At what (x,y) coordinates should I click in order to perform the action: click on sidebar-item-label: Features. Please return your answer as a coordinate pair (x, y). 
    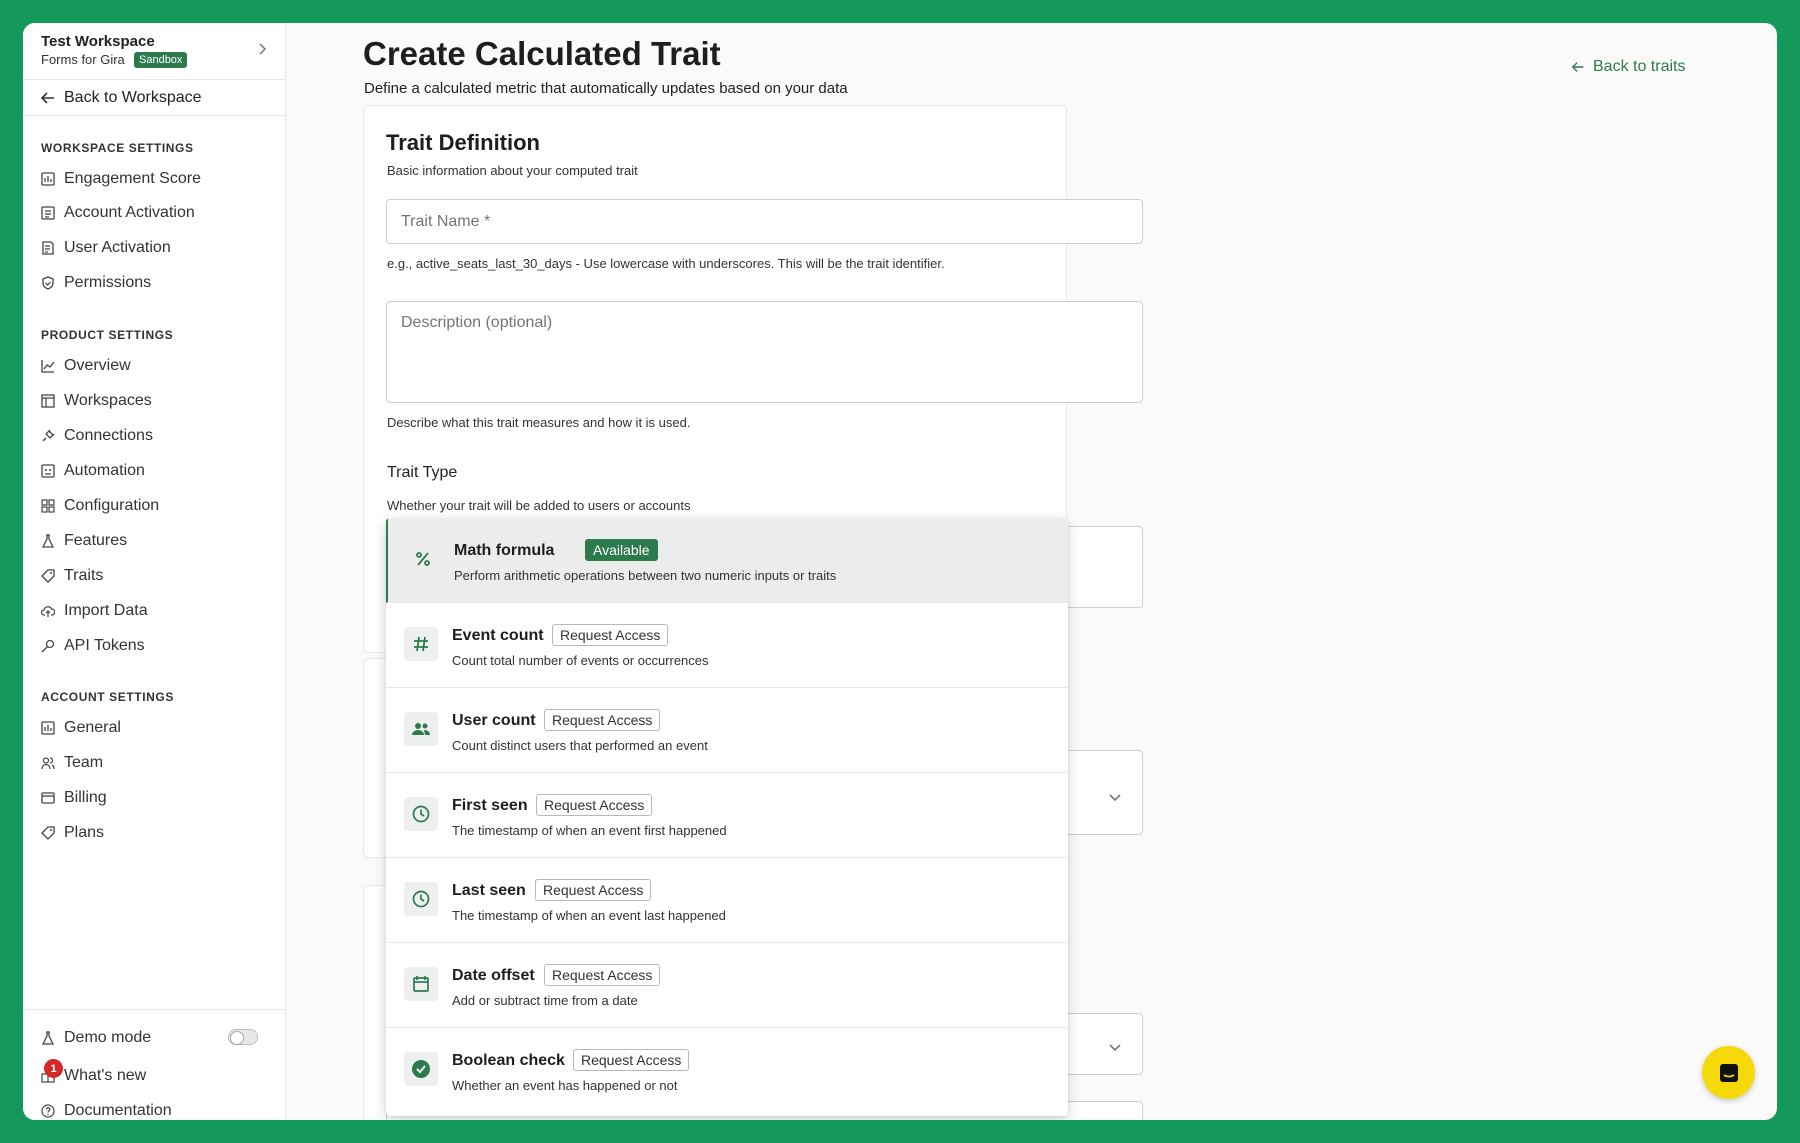
    Looking at the image, I should click on (96, 540).